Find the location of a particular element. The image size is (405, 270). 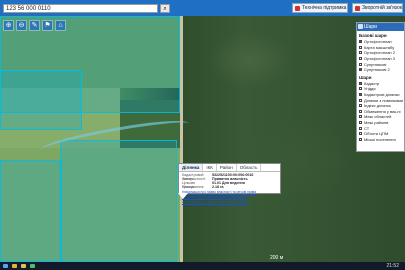

layer-label: СТ is located at coordinates (367, 128).